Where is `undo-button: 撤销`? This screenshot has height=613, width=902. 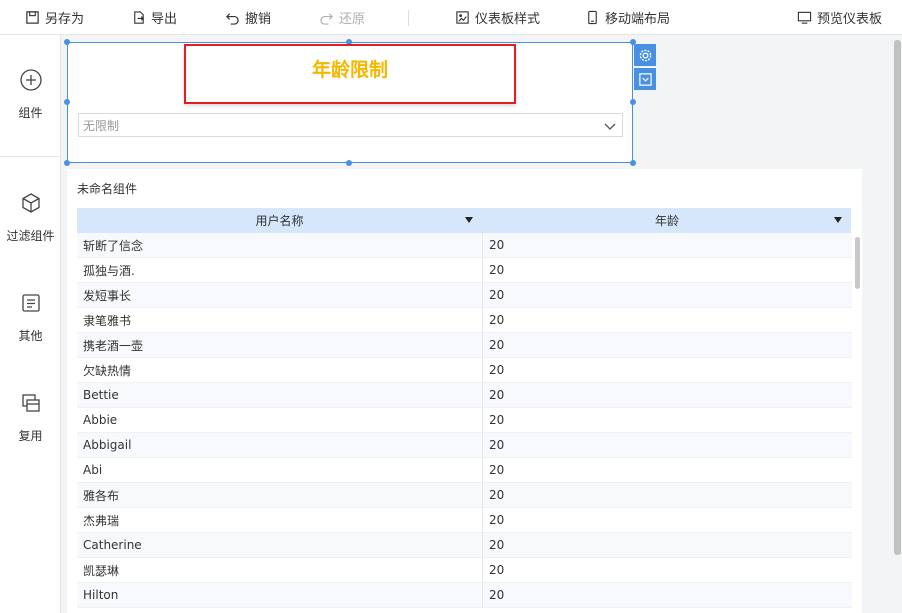 undo-button: 撤销 is located at coordinates (248, 17).